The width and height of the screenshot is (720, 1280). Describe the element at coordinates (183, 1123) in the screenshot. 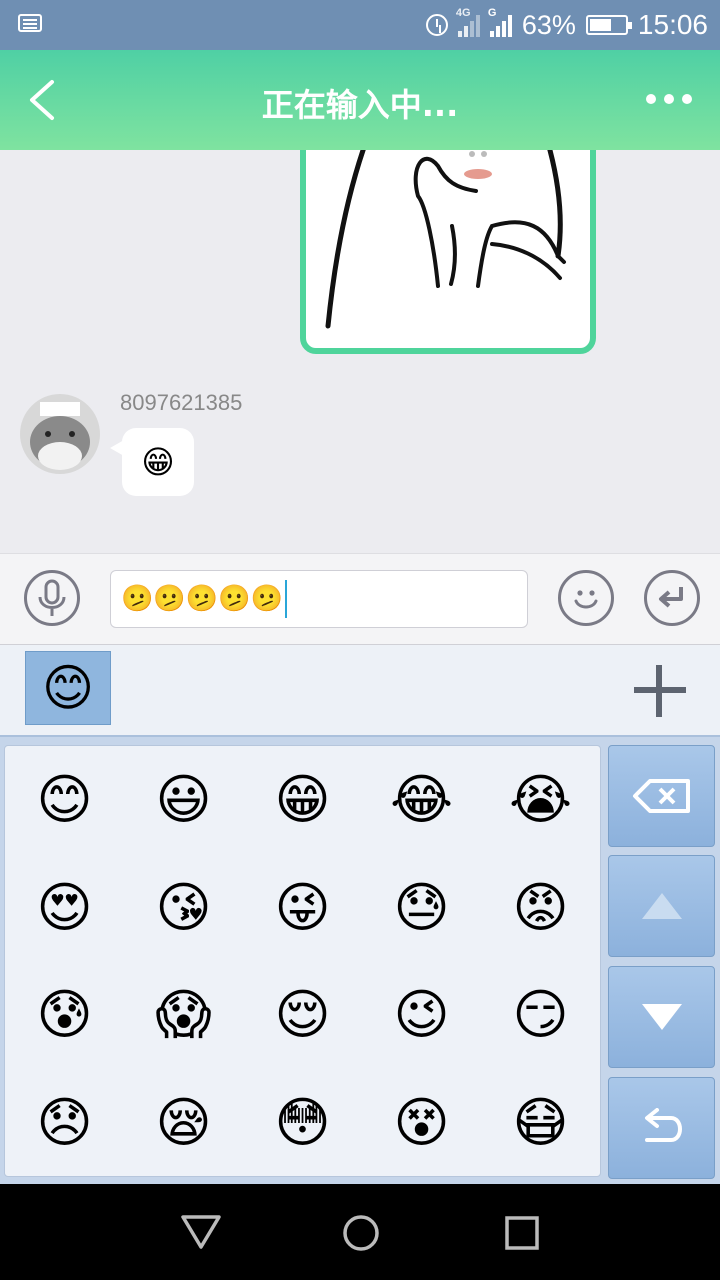

I see `emoji-key: 😪` at that location.